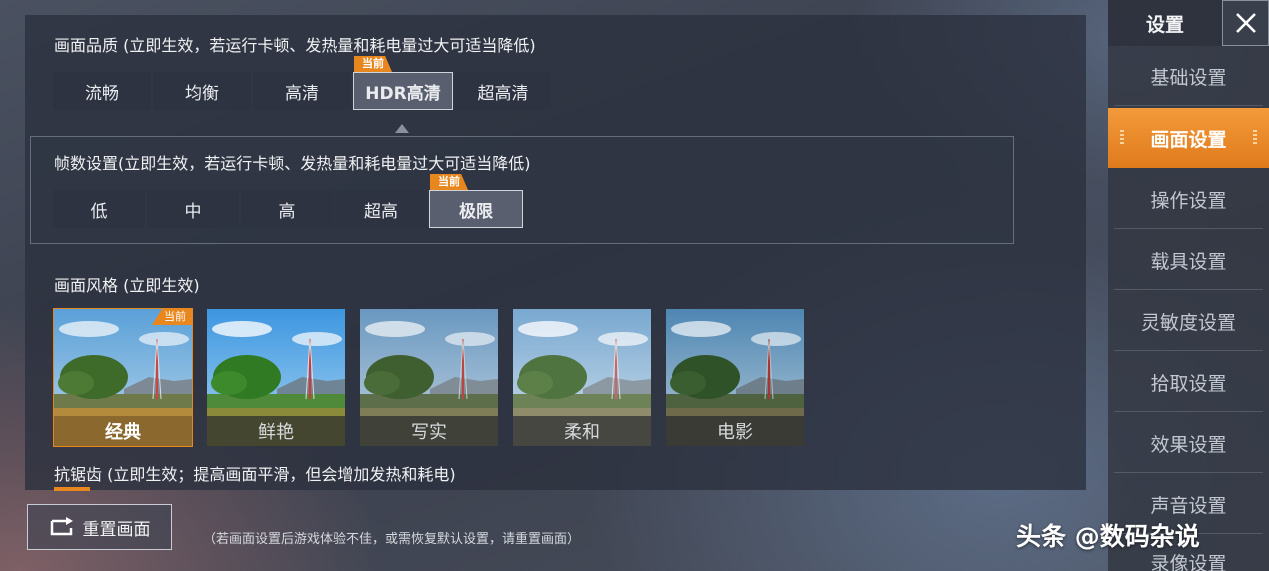 The image size is (1269, 571). What do you see at coordinates (392, 539) in the screenshot?
I see `reset-hint: （若画面设置后游戏体验不佳，或需恢复默认设置，请重置画面）` at bounding box center [392, 539].